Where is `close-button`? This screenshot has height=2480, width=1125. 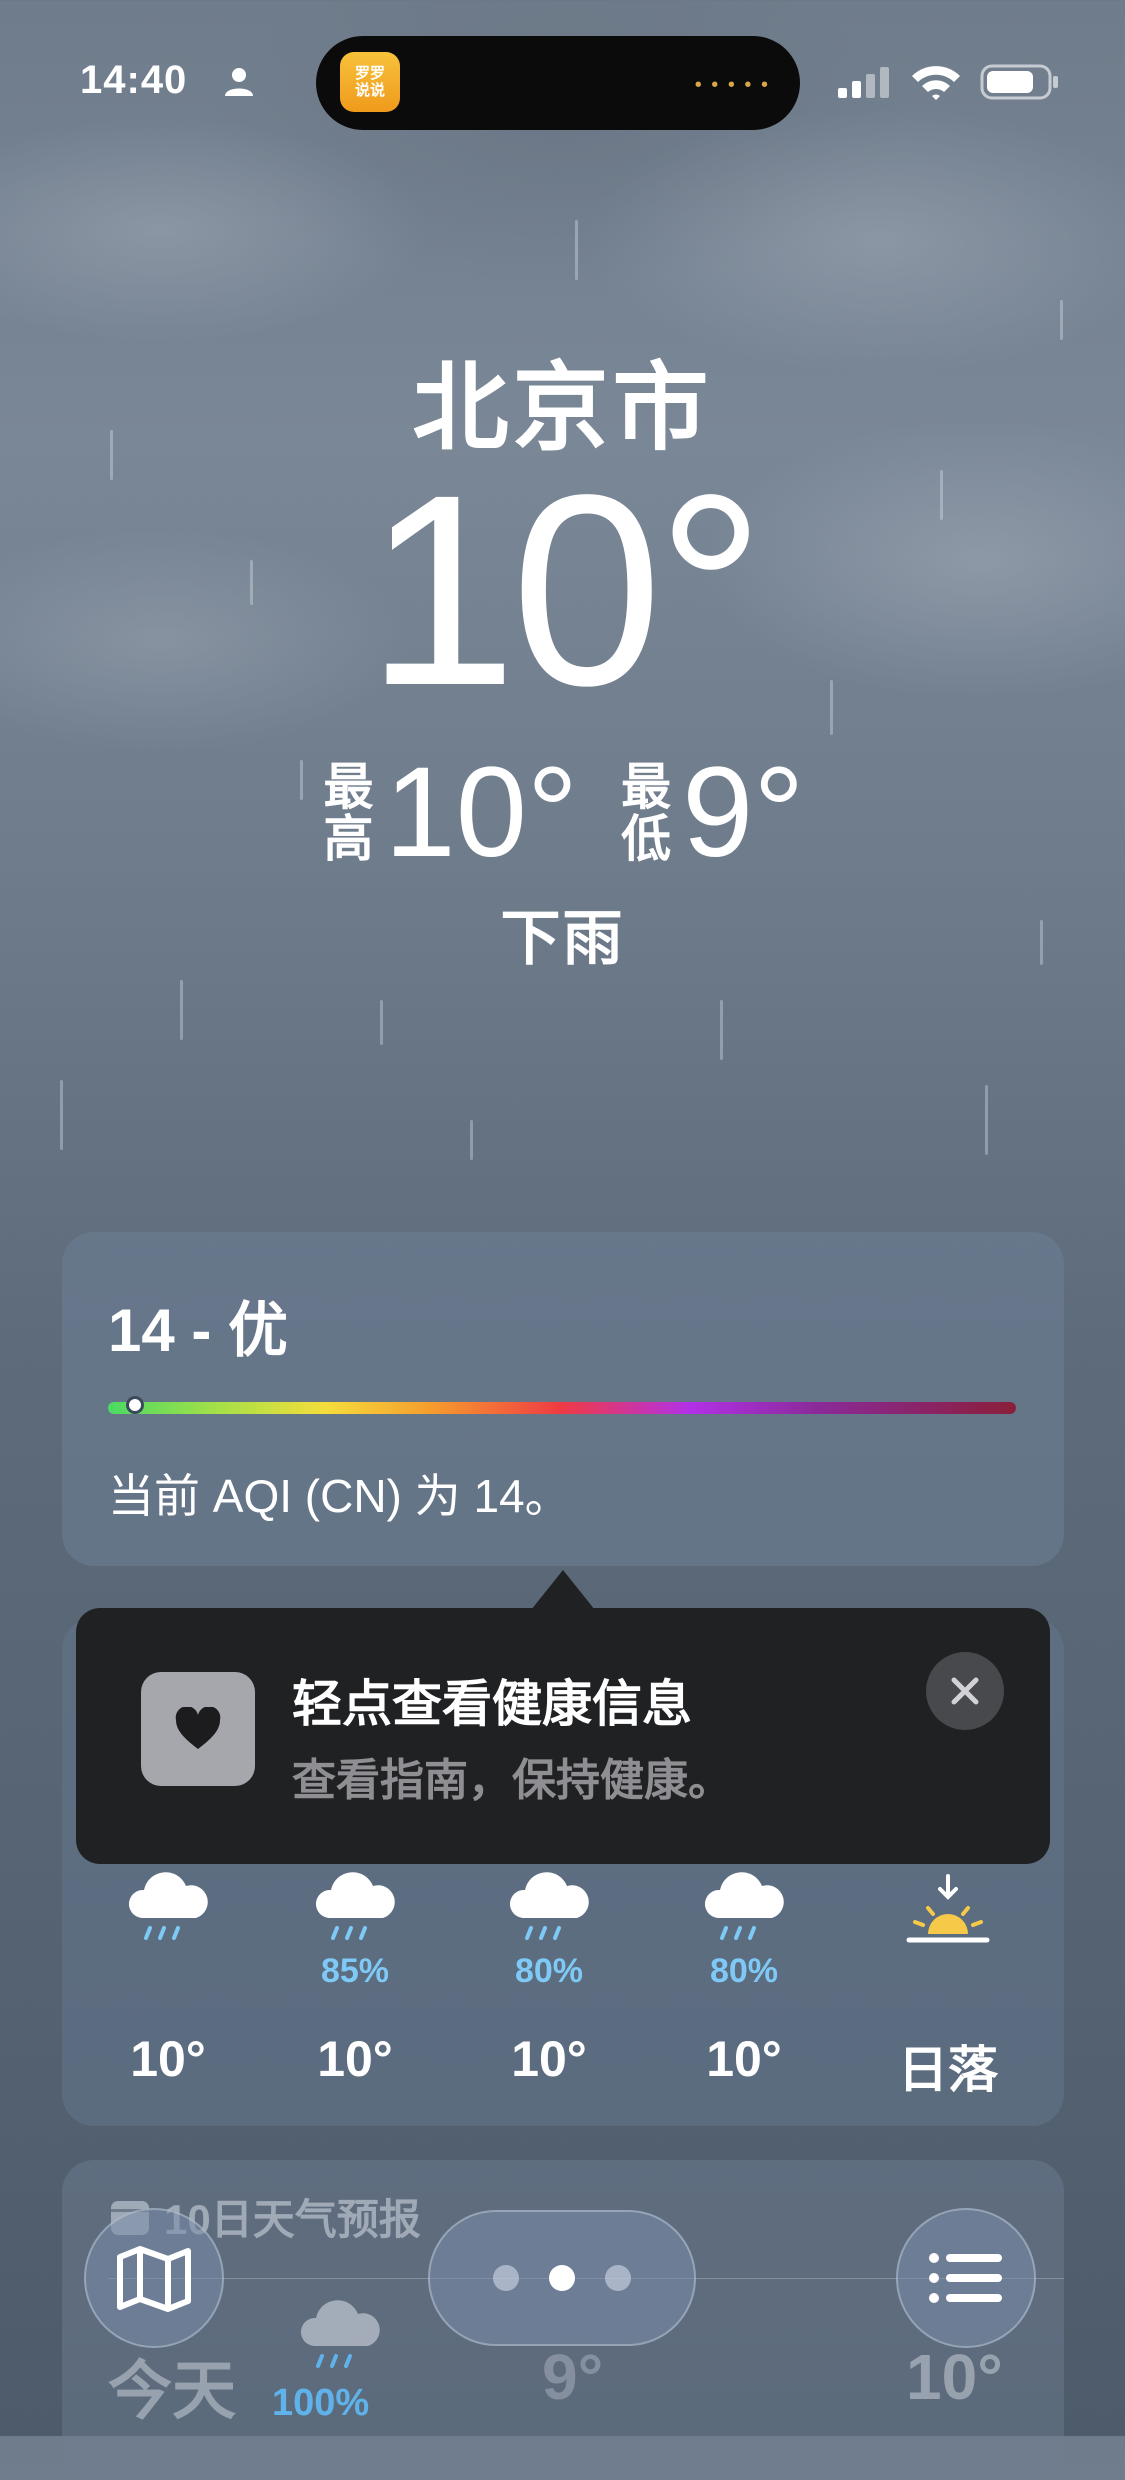
close-button is located at coordinates (965, 1691).